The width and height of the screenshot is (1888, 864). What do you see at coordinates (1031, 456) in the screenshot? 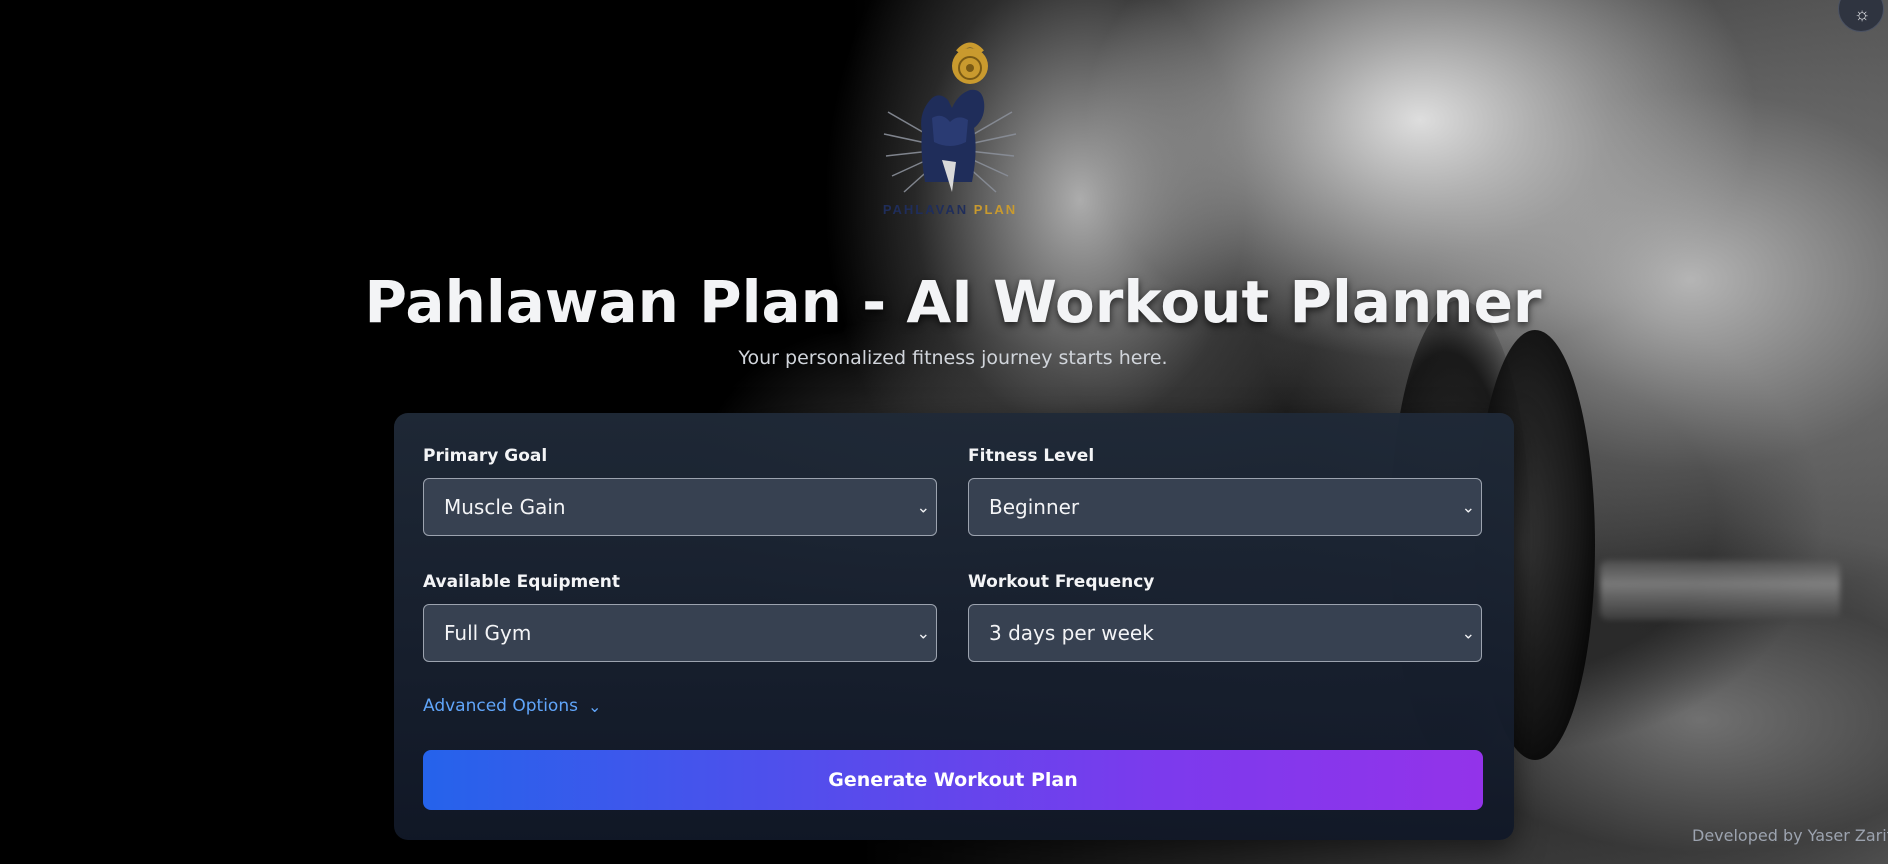
I see `fitness-level-label: Fitness Level` at bounding box center [1031, 456].